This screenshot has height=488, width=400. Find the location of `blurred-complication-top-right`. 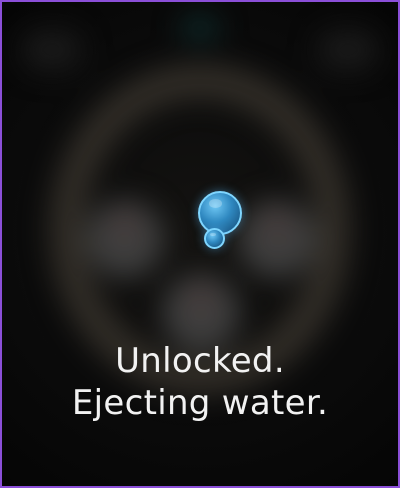

blurred-complication-top-right is located at coordinates (348, 50).